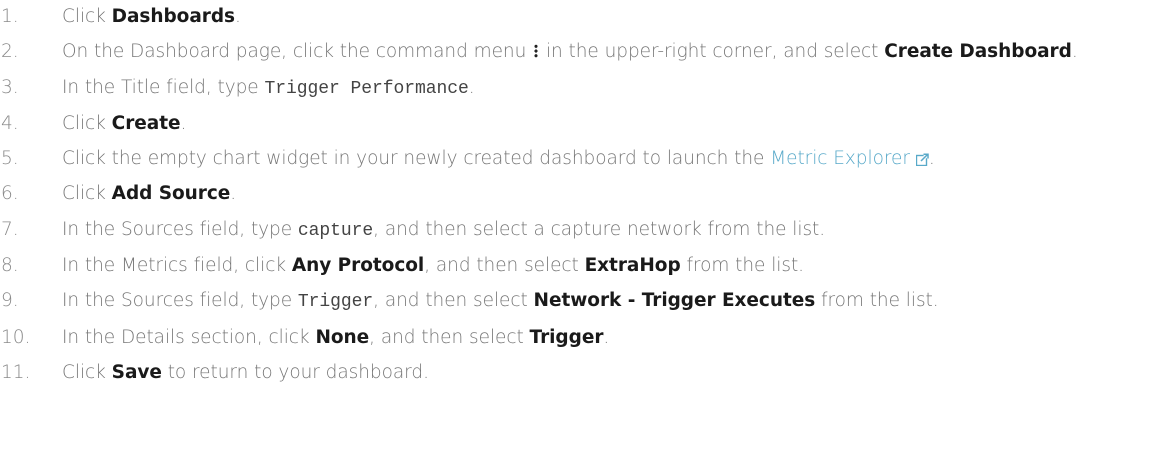 This screenshot has height=467, width=1159. Describe the element at coordinates (579, 124) in the screenshot. I see `step-4: 4. Click Create.` at that location.